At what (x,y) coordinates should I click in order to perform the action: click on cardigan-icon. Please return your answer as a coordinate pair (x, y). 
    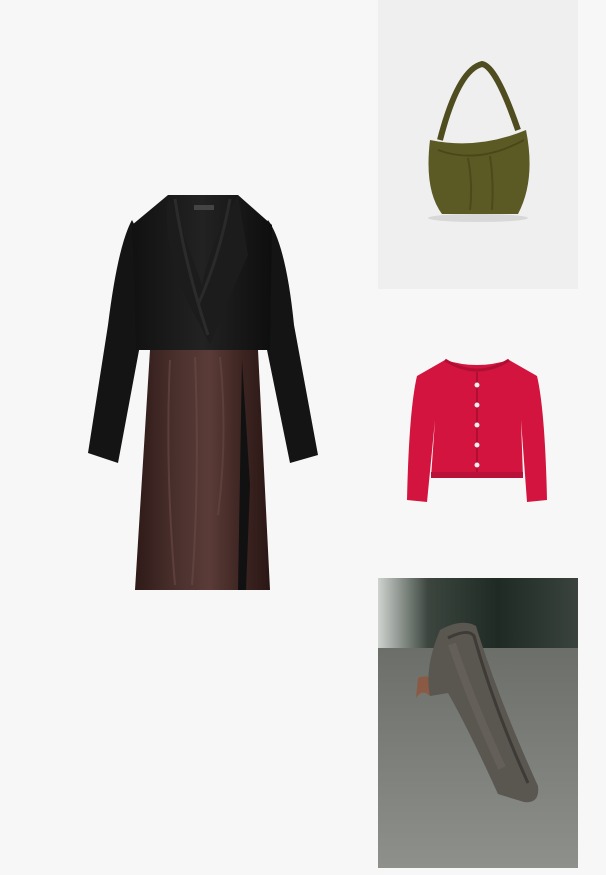
    Looking at the image, I should click on (477, 430).